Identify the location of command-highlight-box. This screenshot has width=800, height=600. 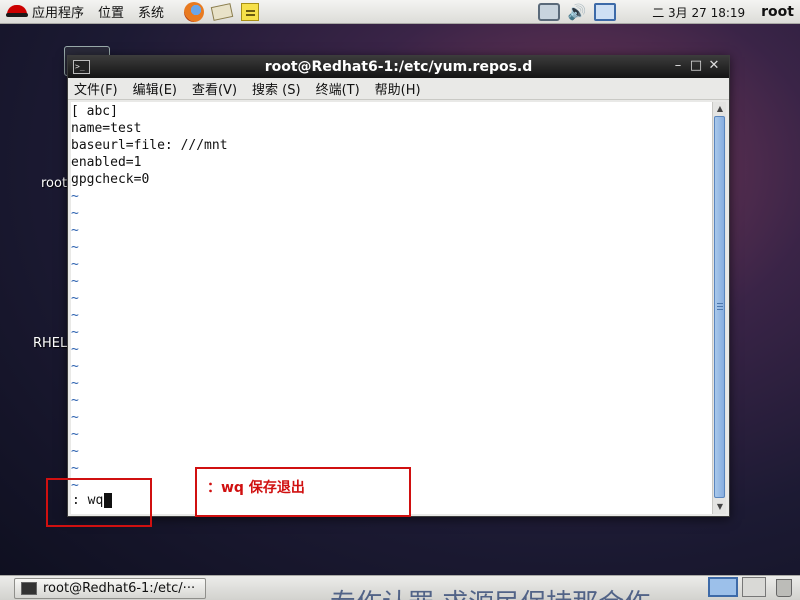
(99, 502).